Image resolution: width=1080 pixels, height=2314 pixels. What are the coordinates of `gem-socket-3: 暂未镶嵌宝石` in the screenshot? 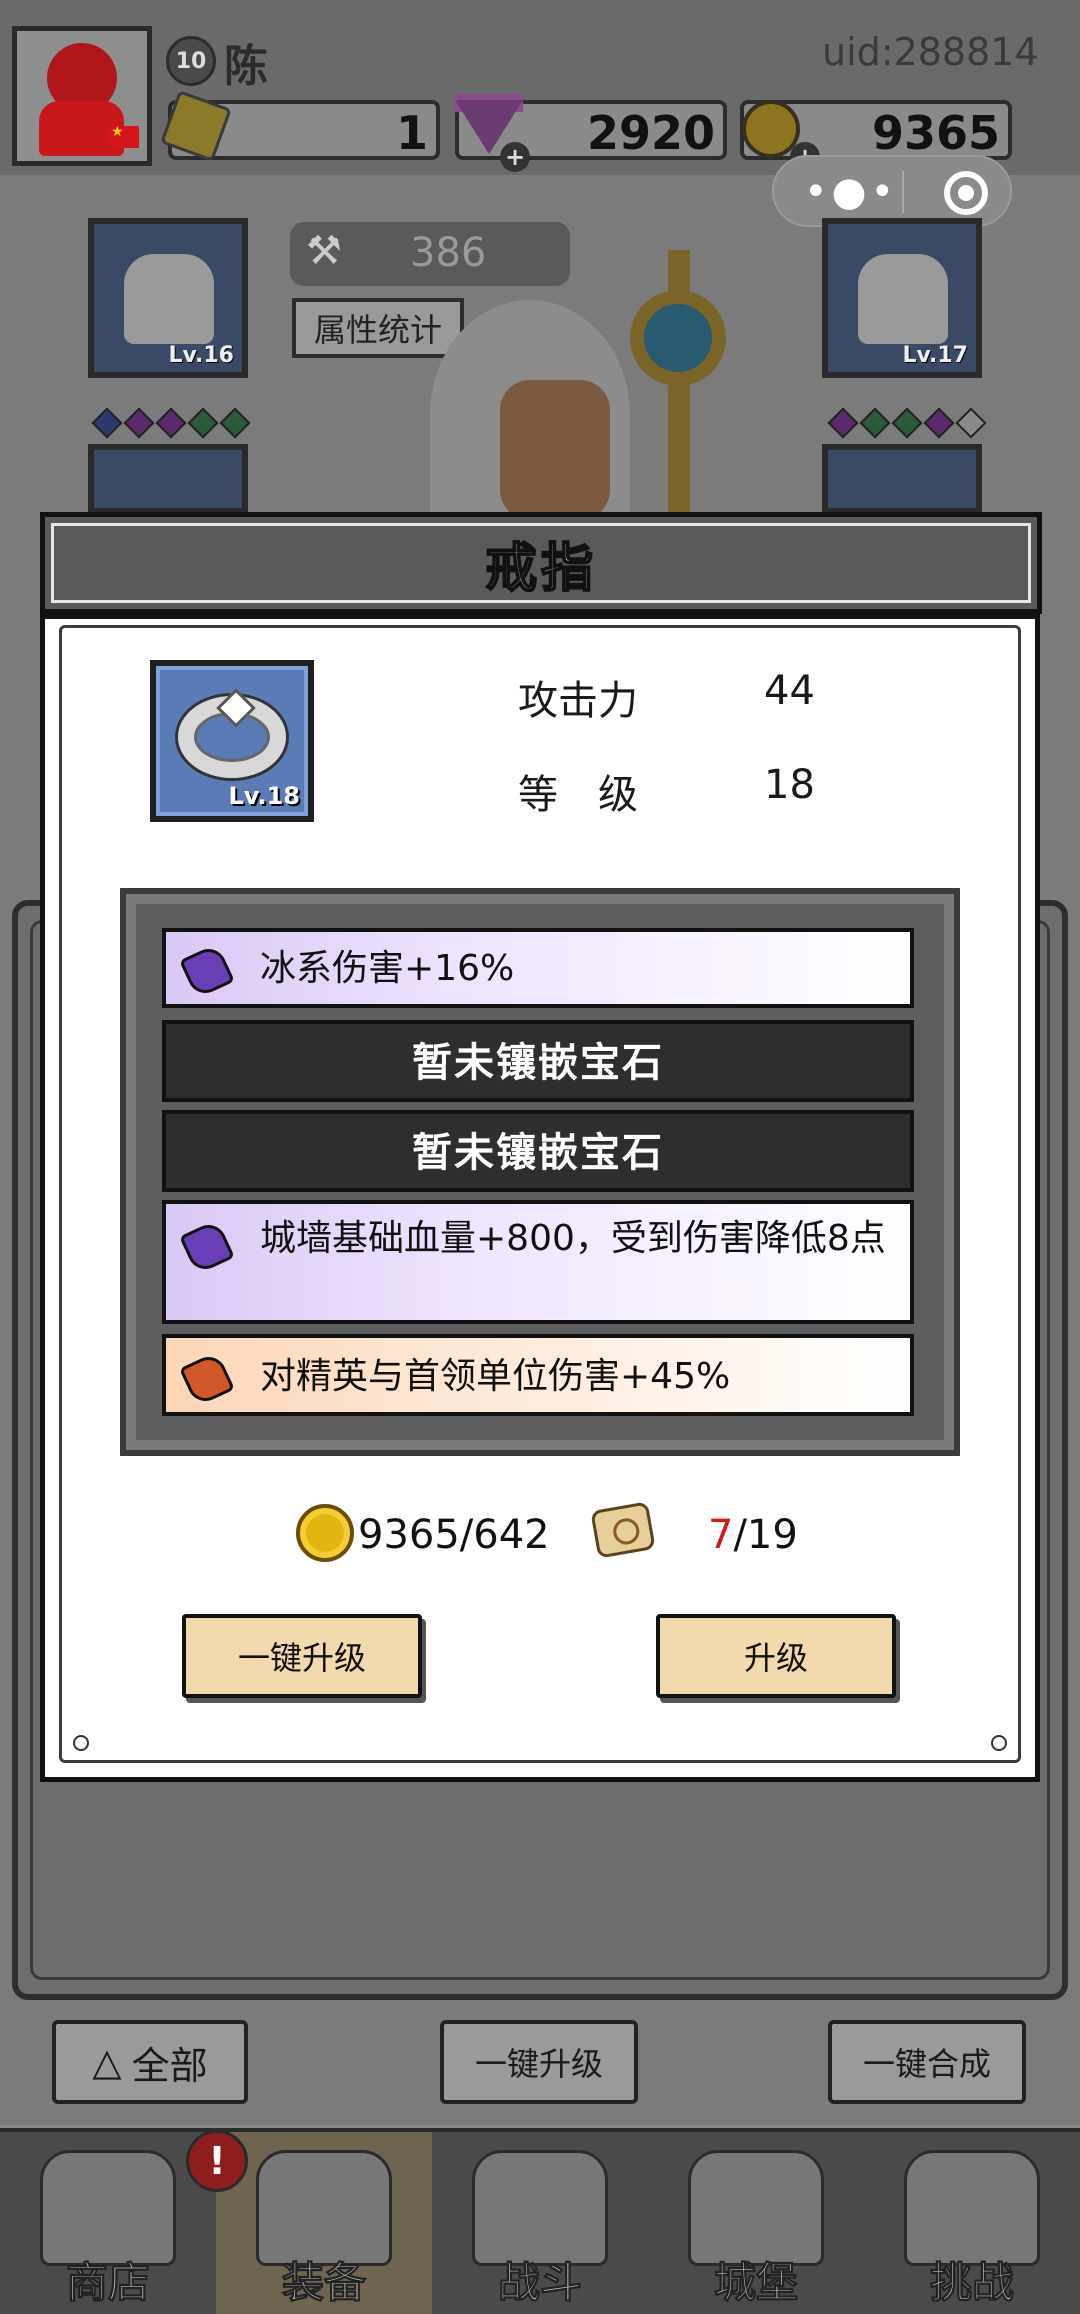 It's located at (538, 1151).